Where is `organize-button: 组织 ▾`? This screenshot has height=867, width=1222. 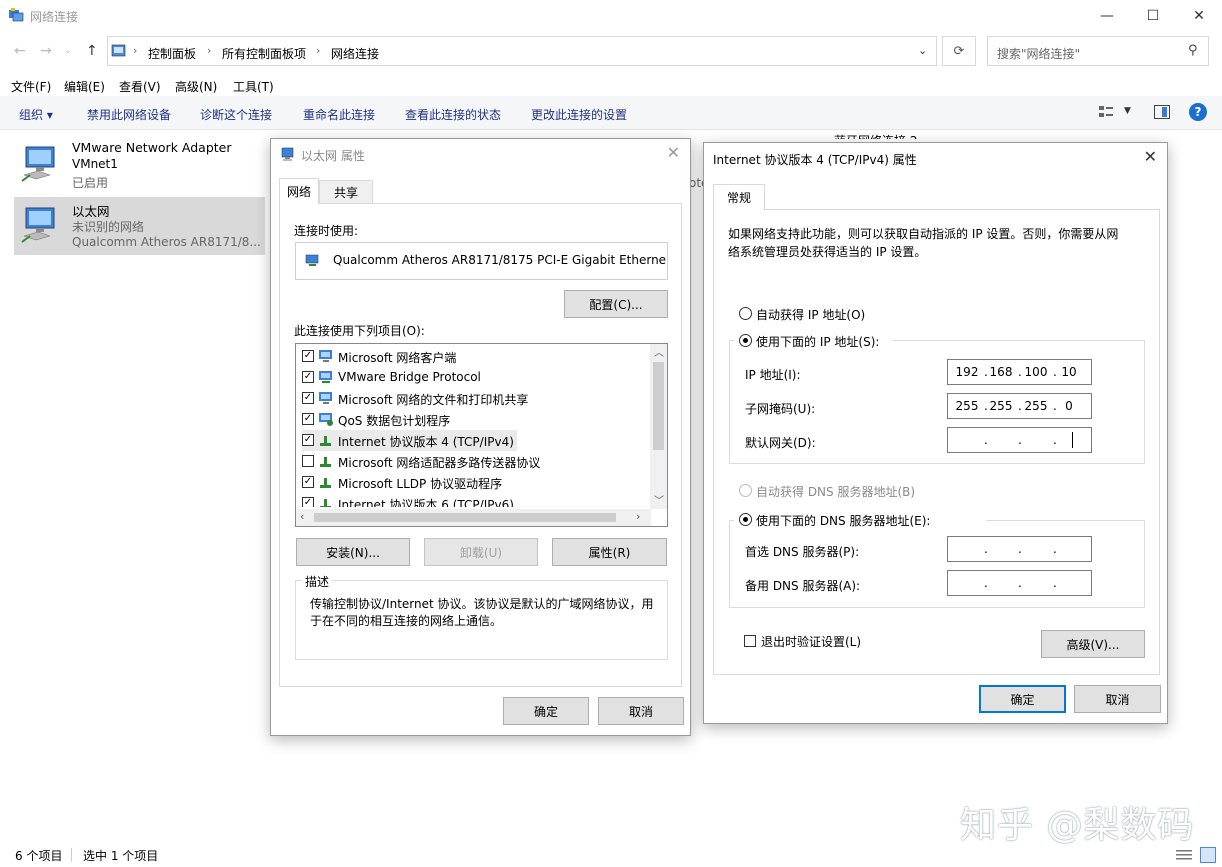 organize-button: 组织 ▾ is located at coordinates (36, 114).